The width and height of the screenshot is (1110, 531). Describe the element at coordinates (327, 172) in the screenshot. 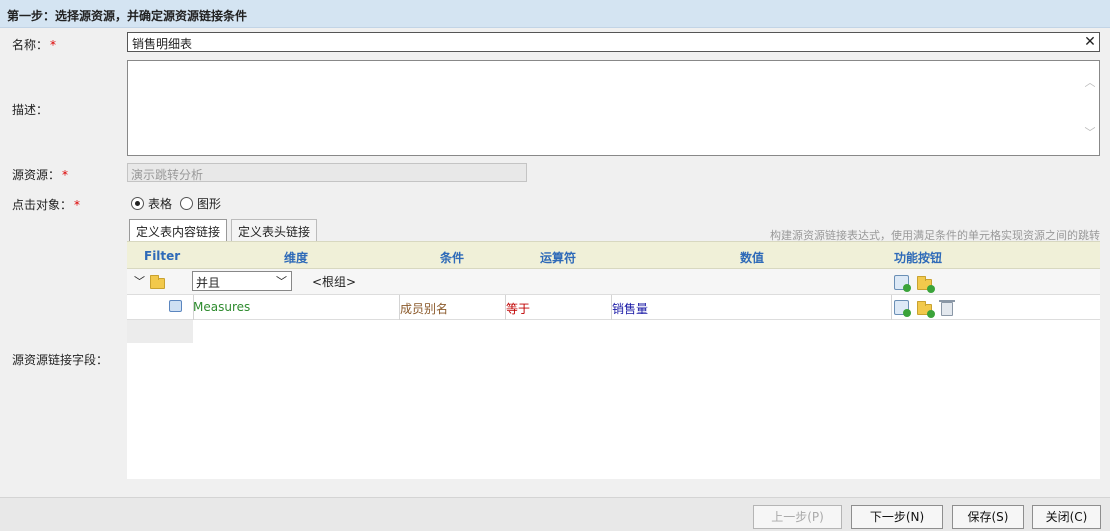

I see `source-resource-field: 演示跳转分析` at that location.